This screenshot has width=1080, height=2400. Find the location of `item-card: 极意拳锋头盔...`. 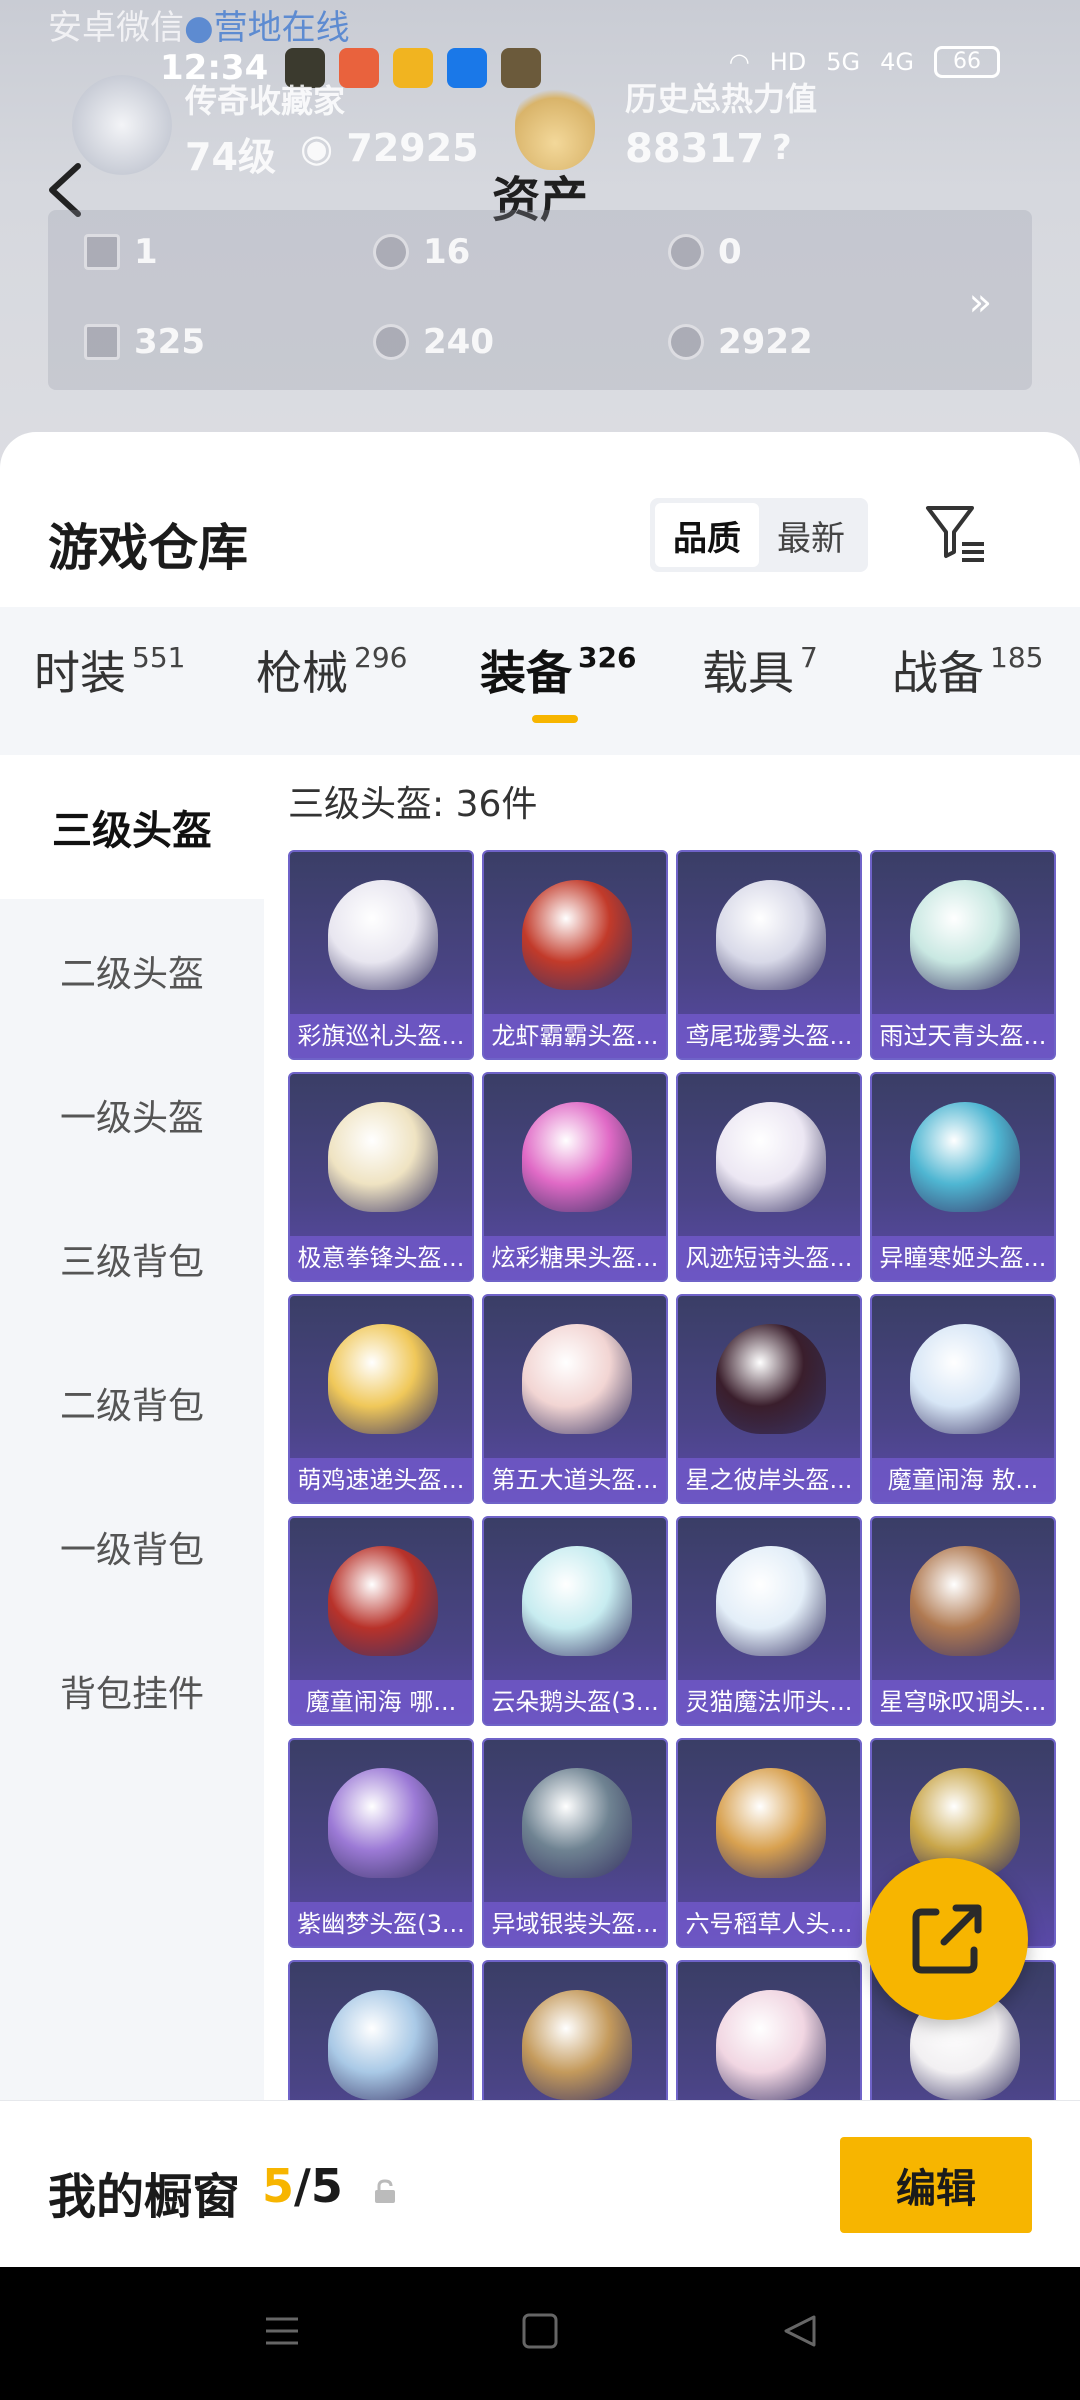

item-card: 极意拳锋头盔... is located at coordinates (381, 1177).